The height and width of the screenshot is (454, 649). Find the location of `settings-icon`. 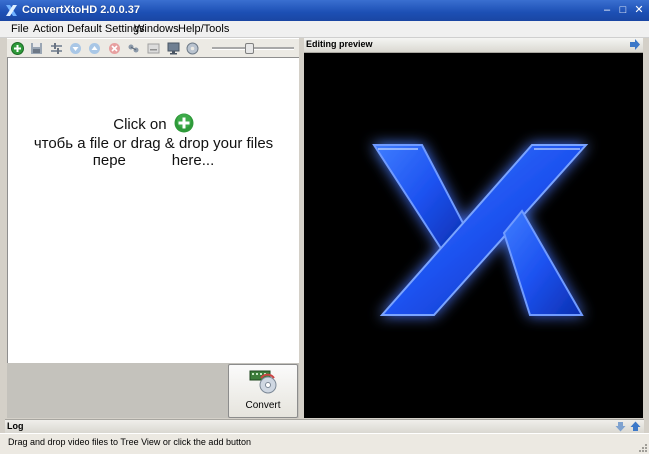

settings-icon is located at coordinates (56, 48).